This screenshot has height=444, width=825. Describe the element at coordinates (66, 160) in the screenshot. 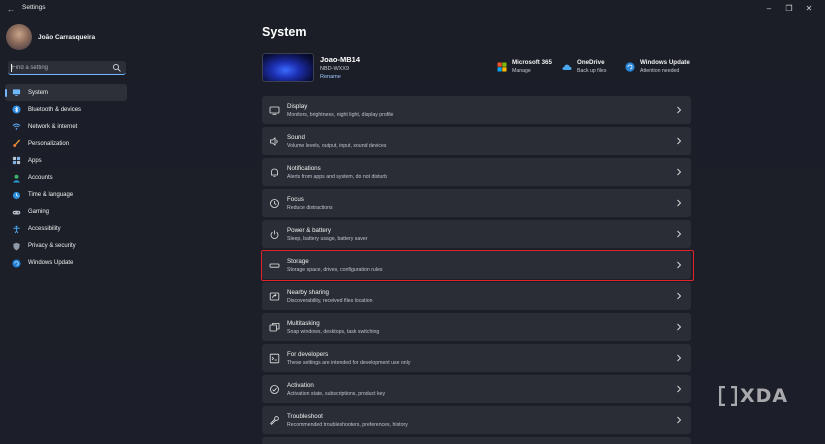

I see `sidebar-item-apps: Apps` at that location.